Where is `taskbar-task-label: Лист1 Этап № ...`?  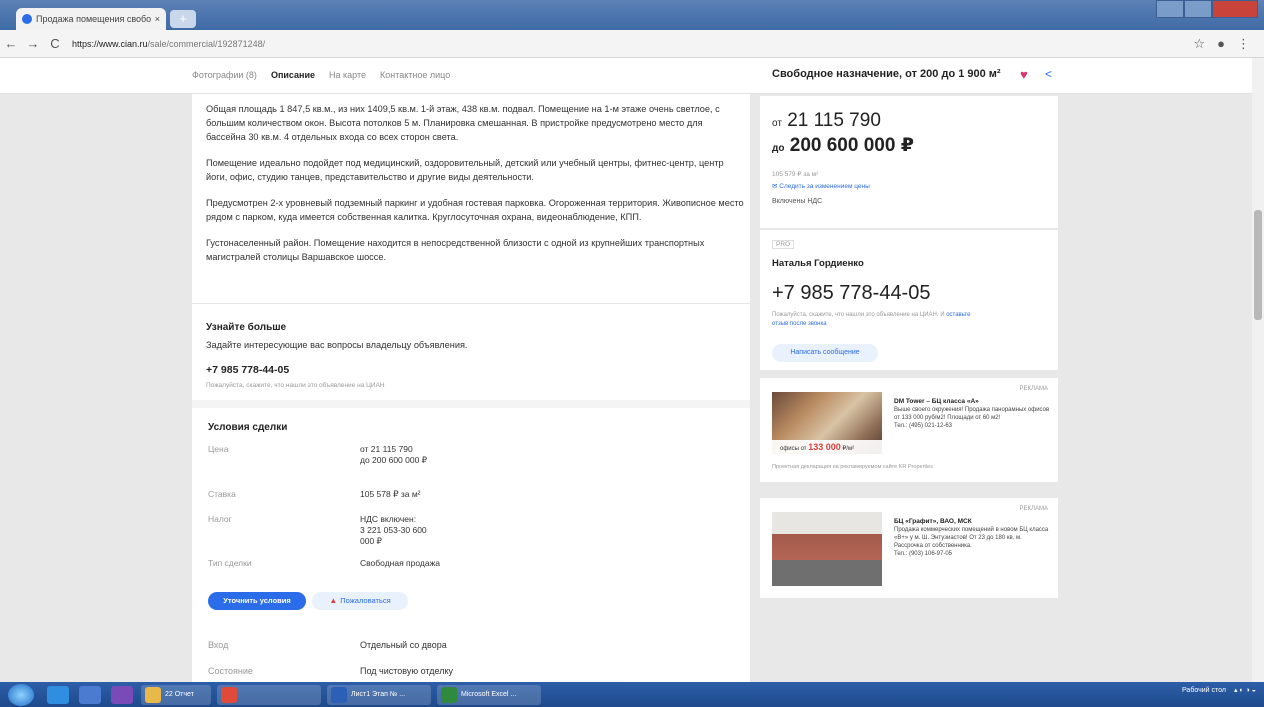
taskbar-task-label: Лист1 Этап № ... is located at coordinates (378, 694).